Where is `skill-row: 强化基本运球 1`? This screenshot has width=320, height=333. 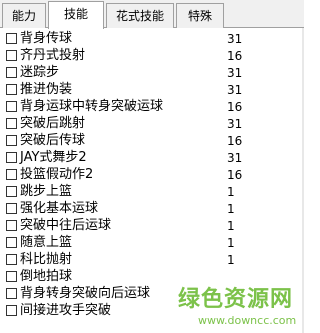
skill-row: 强化基本运球 1 is located at coordinates (152, 209).